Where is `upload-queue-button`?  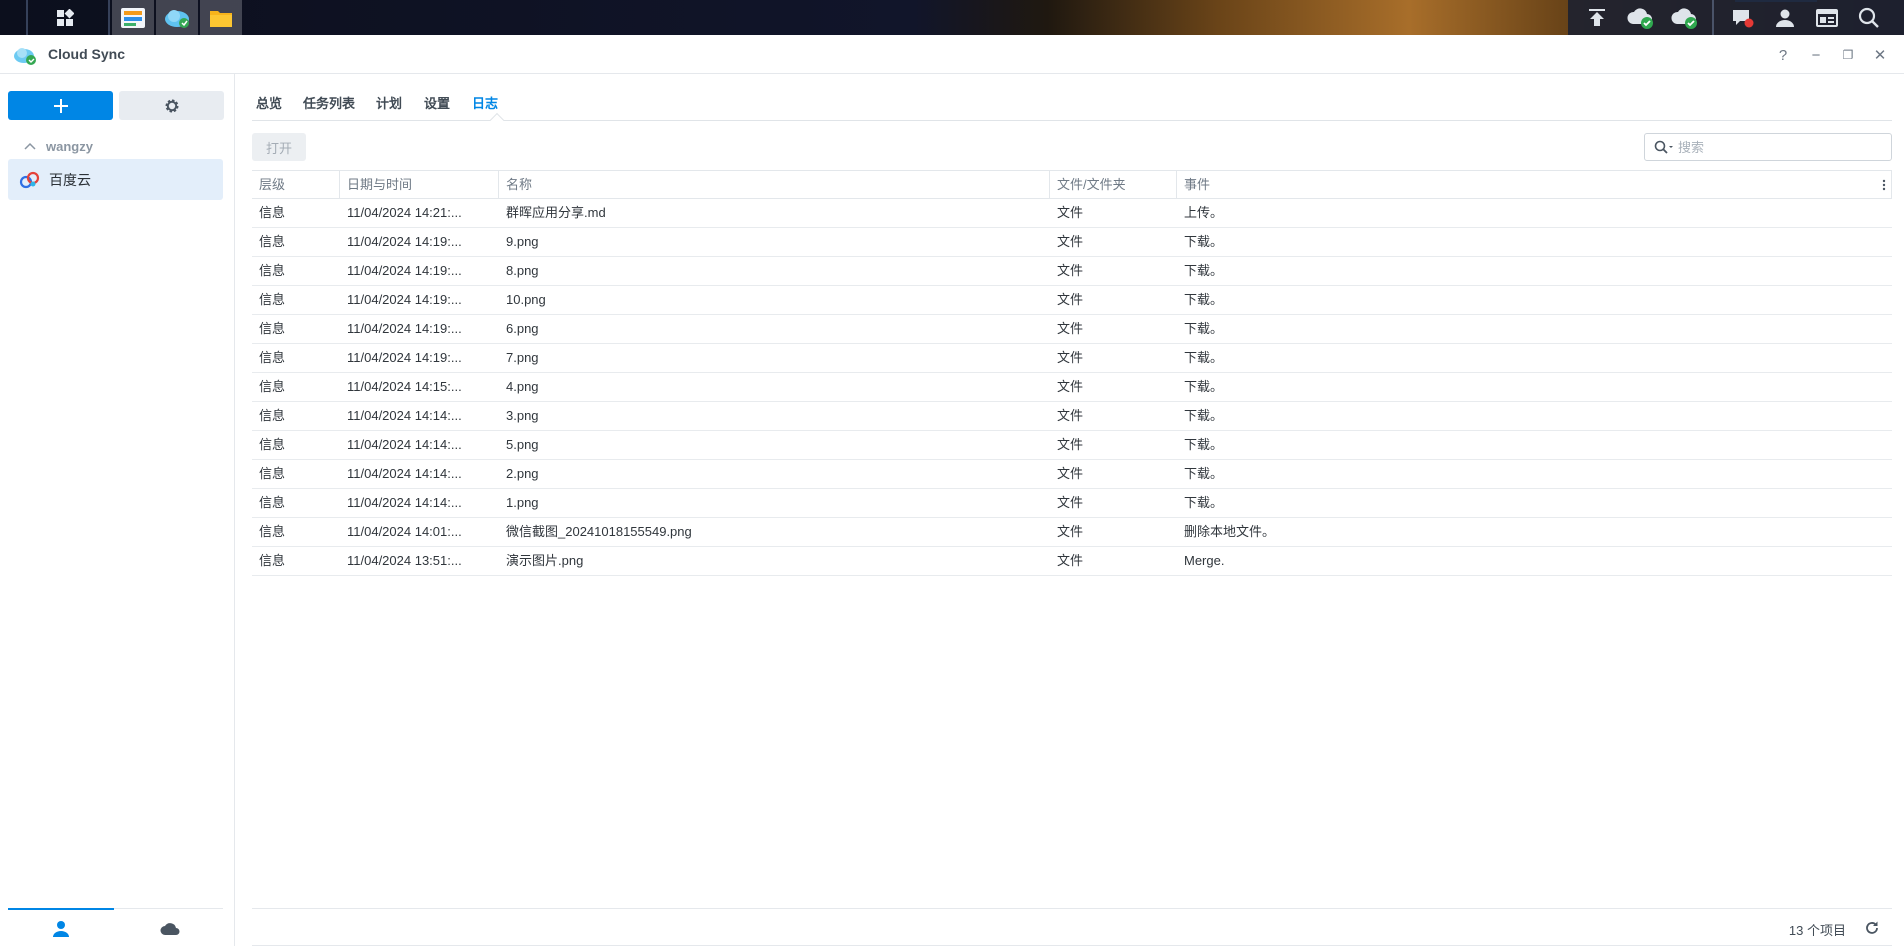
upload-queue-button is located at coordinates (1597, 17).